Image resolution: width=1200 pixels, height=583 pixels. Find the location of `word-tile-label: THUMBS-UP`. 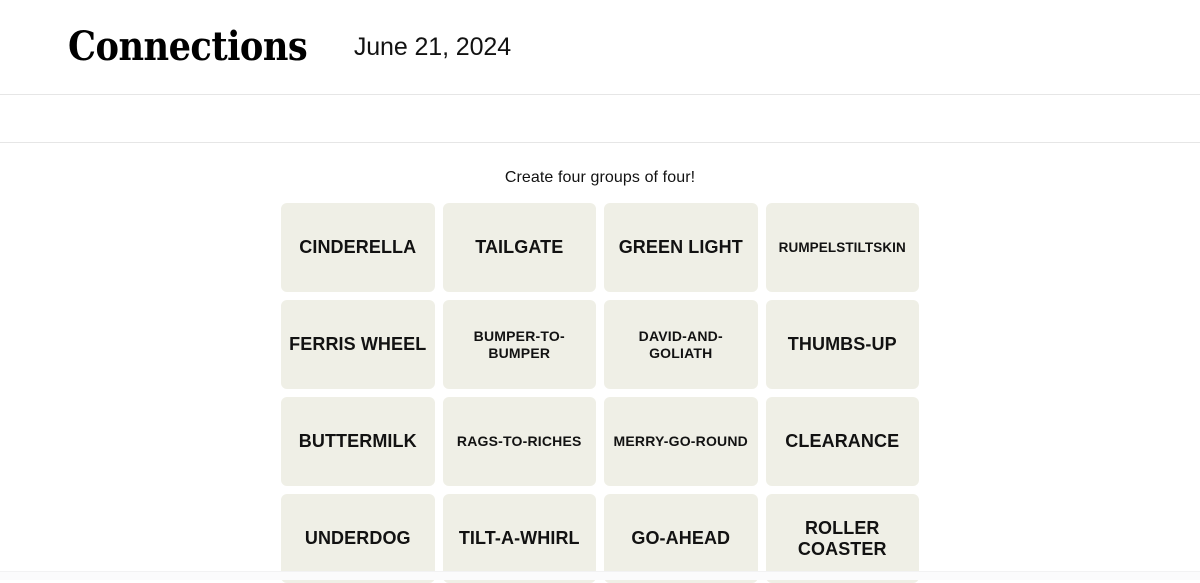

word-tile-label: THUMBS-UP is located at coordinates (842, 344).